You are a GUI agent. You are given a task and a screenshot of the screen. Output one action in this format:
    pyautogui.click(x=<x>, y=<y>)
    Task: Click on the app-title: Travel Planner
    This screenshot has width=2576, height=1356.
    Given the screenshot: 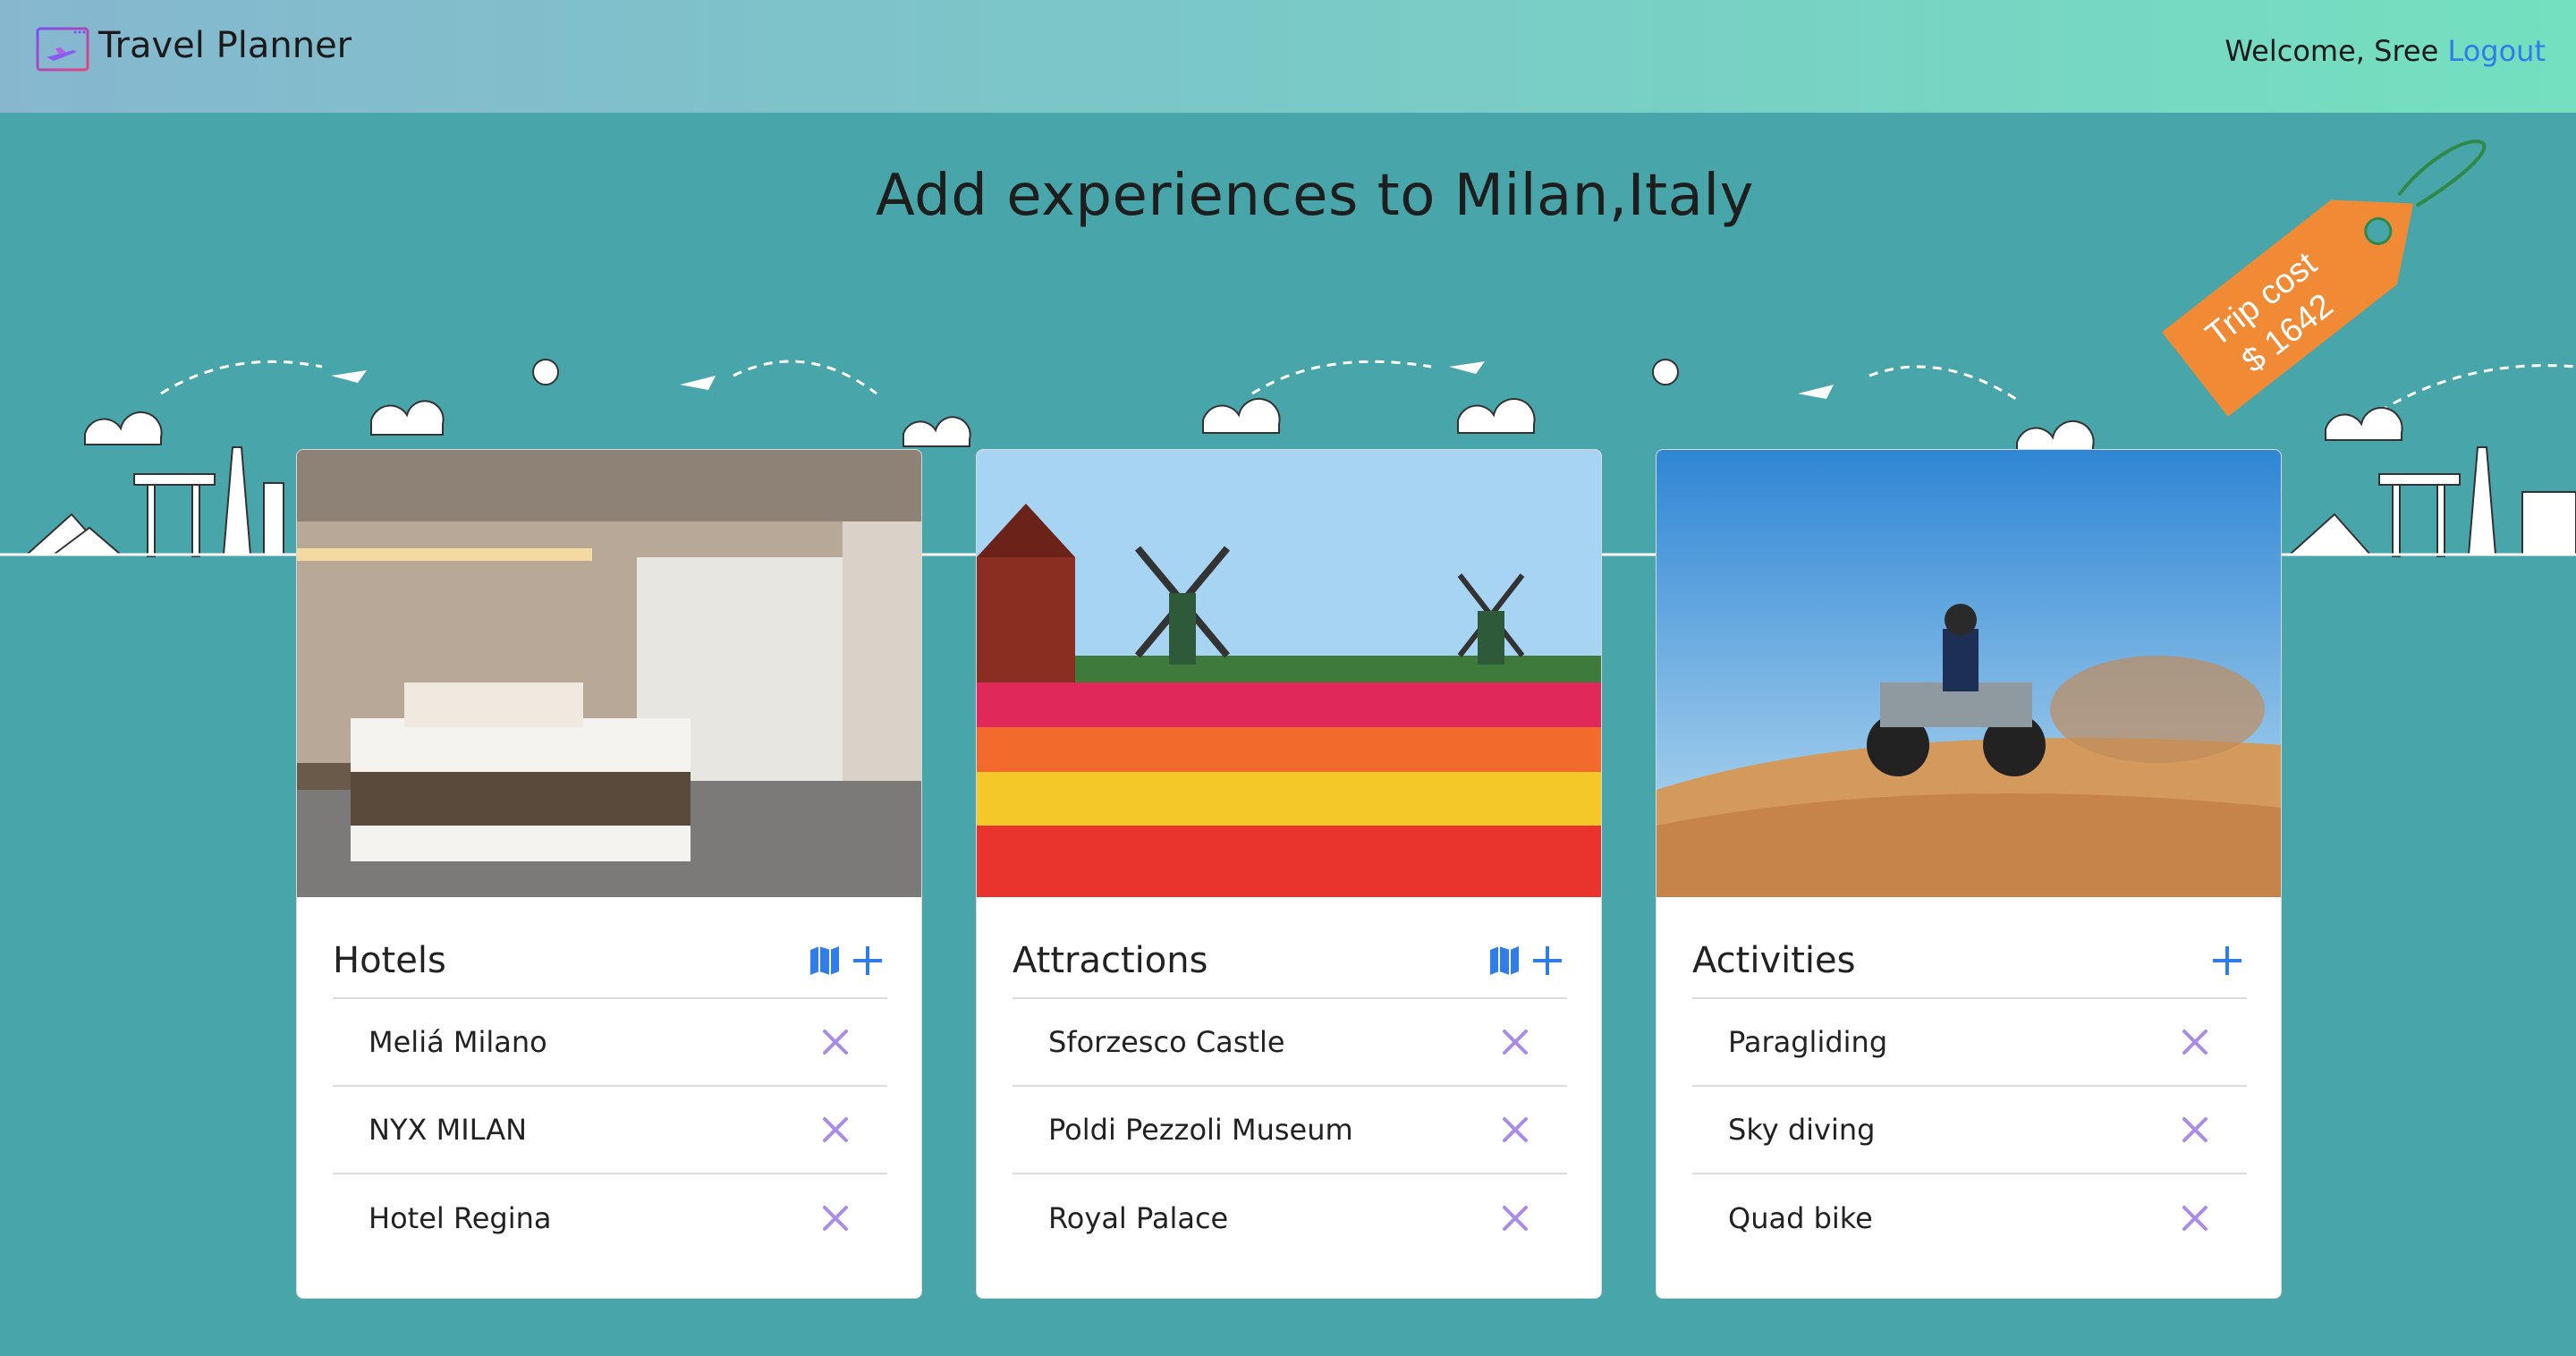 What is the action you would take?
    pyautogui.click(x=225, y=45)
    